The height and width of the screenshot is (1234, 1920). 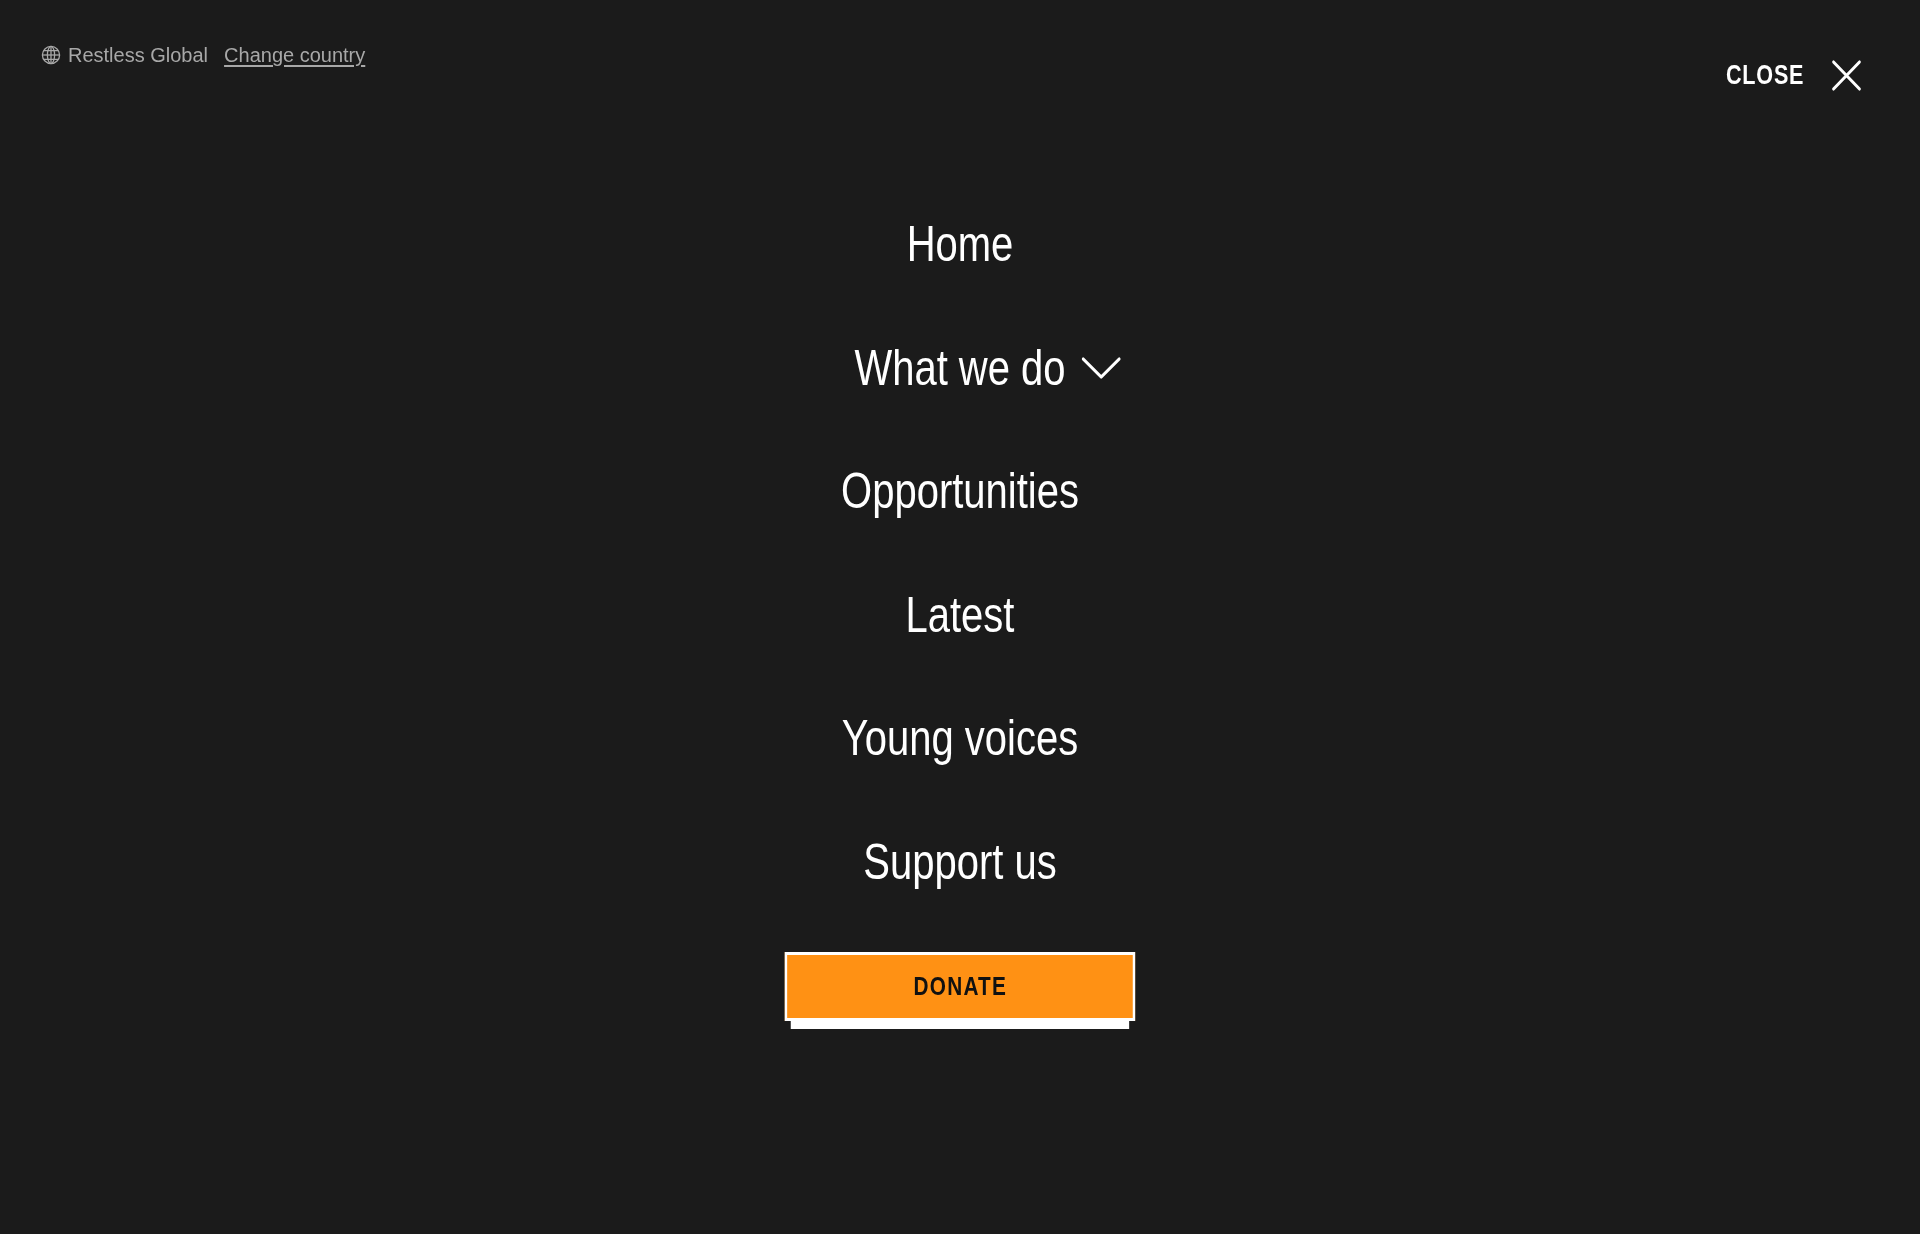 I want to click on region-label: Restless Global, so click(x=138, y=55).